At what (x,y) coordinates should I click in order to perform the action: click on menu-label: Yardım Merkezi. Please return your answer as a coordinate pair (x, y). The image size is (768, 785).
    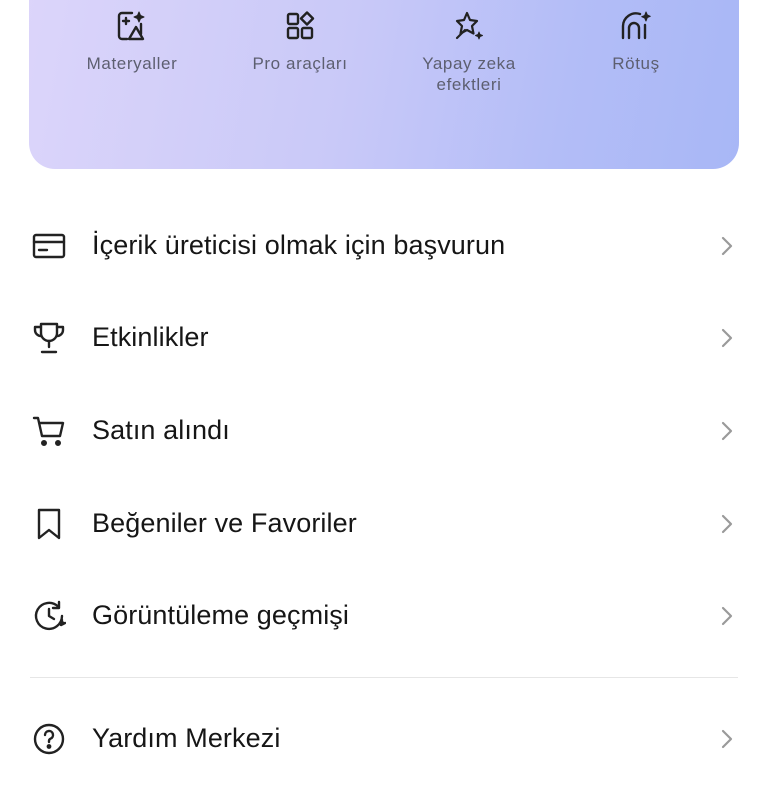
    Looking at the image, I should click on (186, 738).